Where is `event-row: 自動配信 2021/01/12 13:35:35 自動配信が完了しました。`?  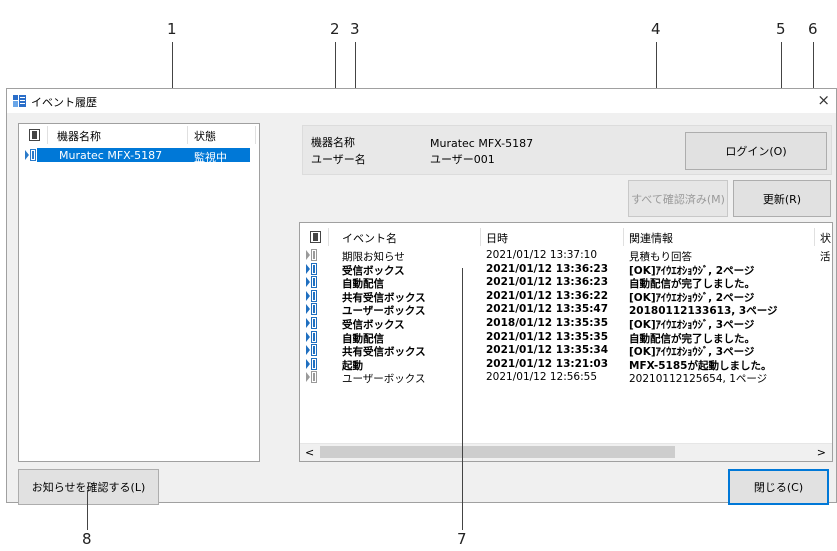 event-row: 自動配信 2021/01/12 13:35:35 自動配信が完了しました。 is located at coordinates (566, 337).